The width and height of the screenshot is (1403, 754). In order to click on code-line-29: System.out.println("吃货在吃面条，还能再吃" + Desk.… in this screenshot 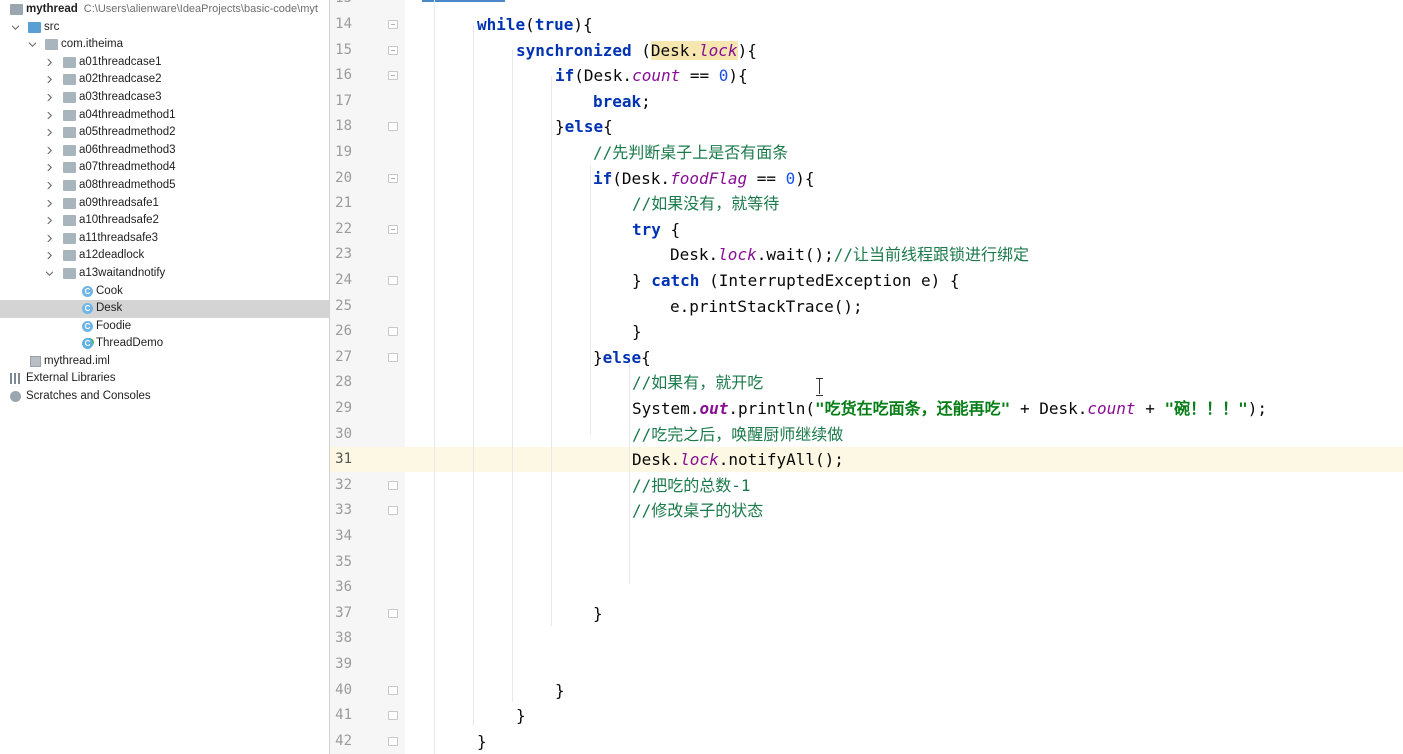, I will do `click(949, 409)`.